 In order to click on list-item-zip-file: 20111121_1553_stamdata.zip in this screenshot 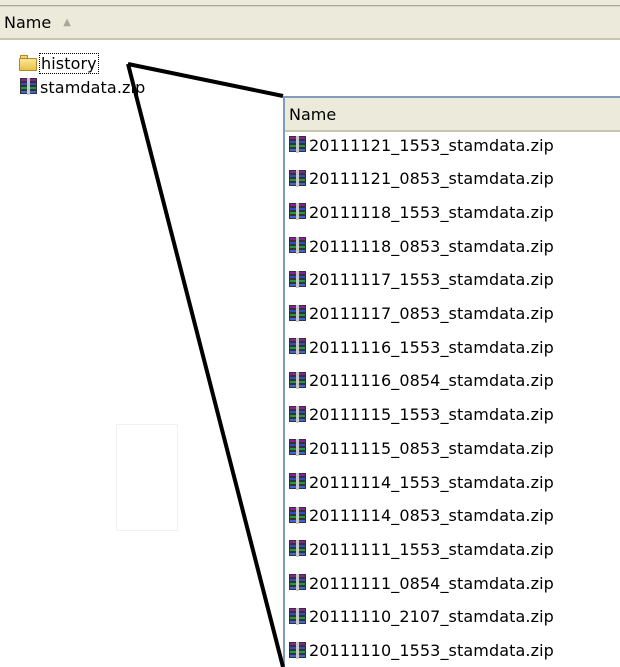, I will do `click(420, 145)`.